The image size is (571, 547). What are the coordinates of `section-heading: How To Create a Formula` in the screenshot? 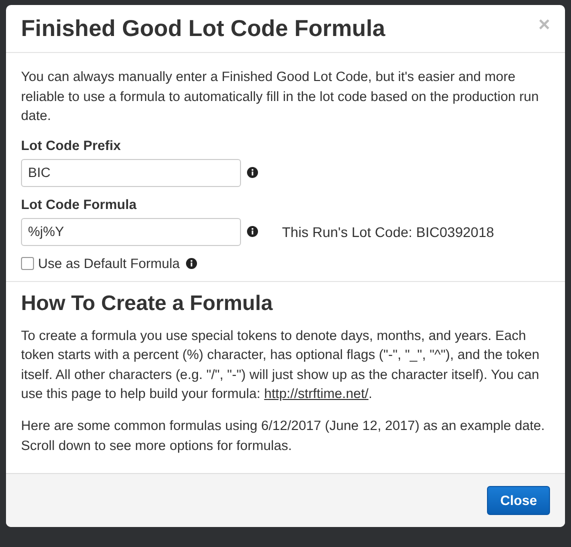 It's located at (147, 304).